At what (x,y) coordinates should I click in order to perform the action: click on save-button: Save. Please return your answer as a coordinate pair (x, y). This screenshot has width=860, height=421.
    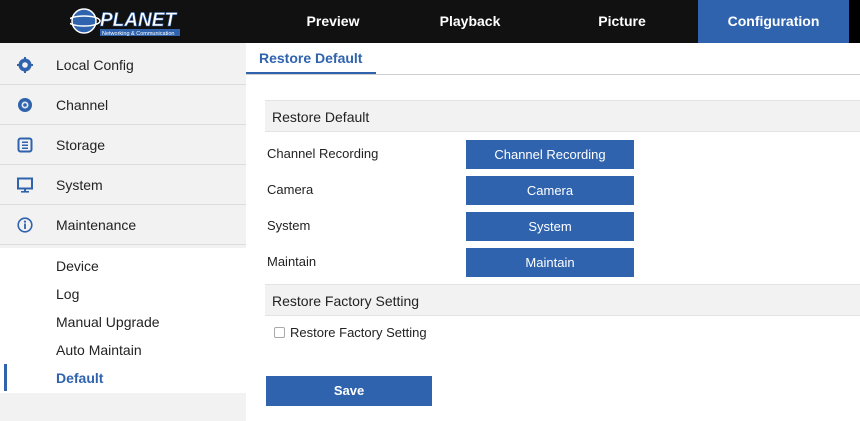
    Looking at the image, I should click on (349, 391).